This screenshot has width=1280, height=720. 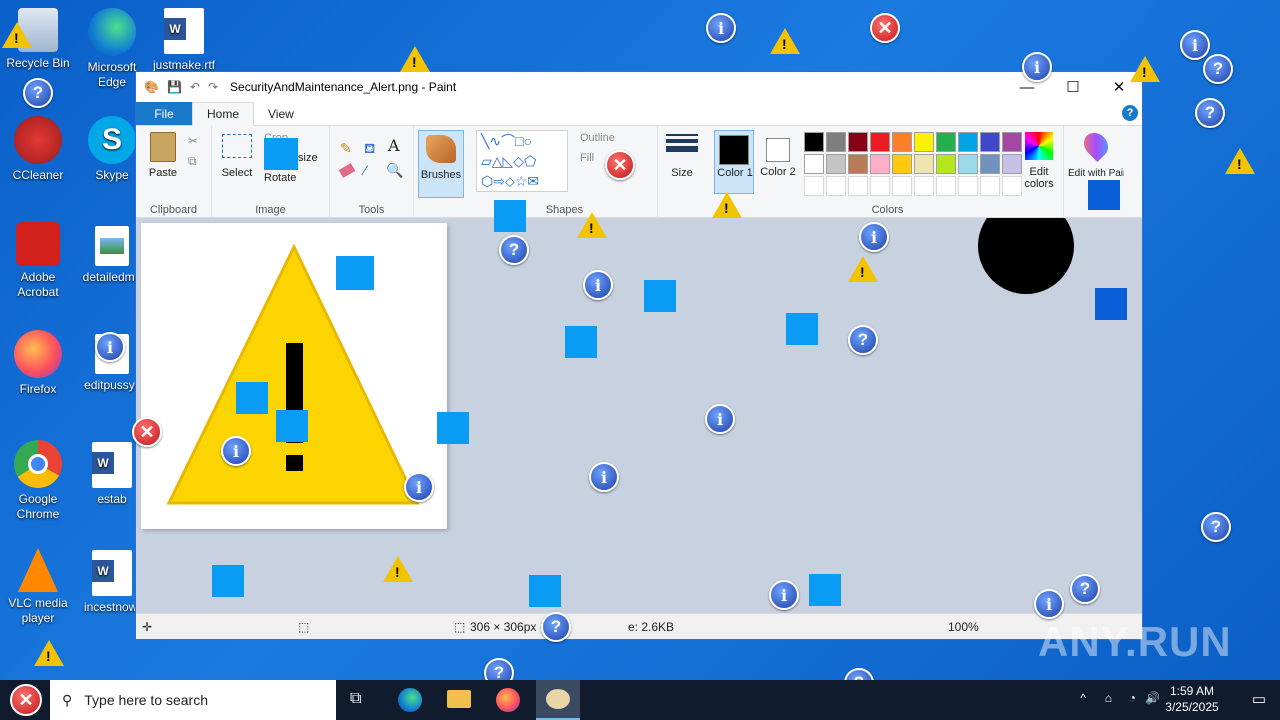 What do you see at coordinates (522, 161) in the screenshot?
I see `shapes-gallery: ╲∿⌒□○ ▱△◺◇⬠ ⬡⇨⬦☆✉` at bounding box center [522, 161].